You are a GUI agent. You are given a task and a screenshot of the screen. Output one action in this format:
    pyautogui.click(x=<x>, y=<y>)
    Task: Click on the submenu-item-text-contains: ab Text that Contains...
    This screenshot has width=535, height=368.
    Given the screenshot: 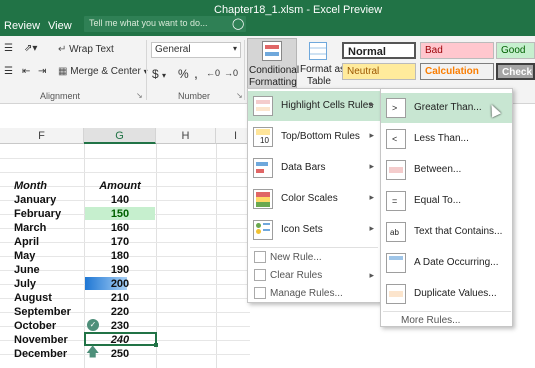 What is the action you would take?
    pyautogui.click(x=446, y=232)
    